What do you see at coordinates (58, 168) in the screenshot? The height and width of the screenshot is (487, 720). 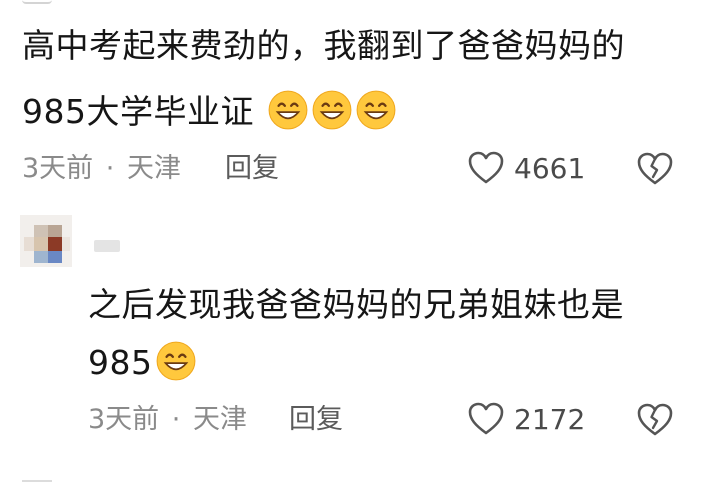 I see `comment-time: 3天前` at bounding box center [58, 168].